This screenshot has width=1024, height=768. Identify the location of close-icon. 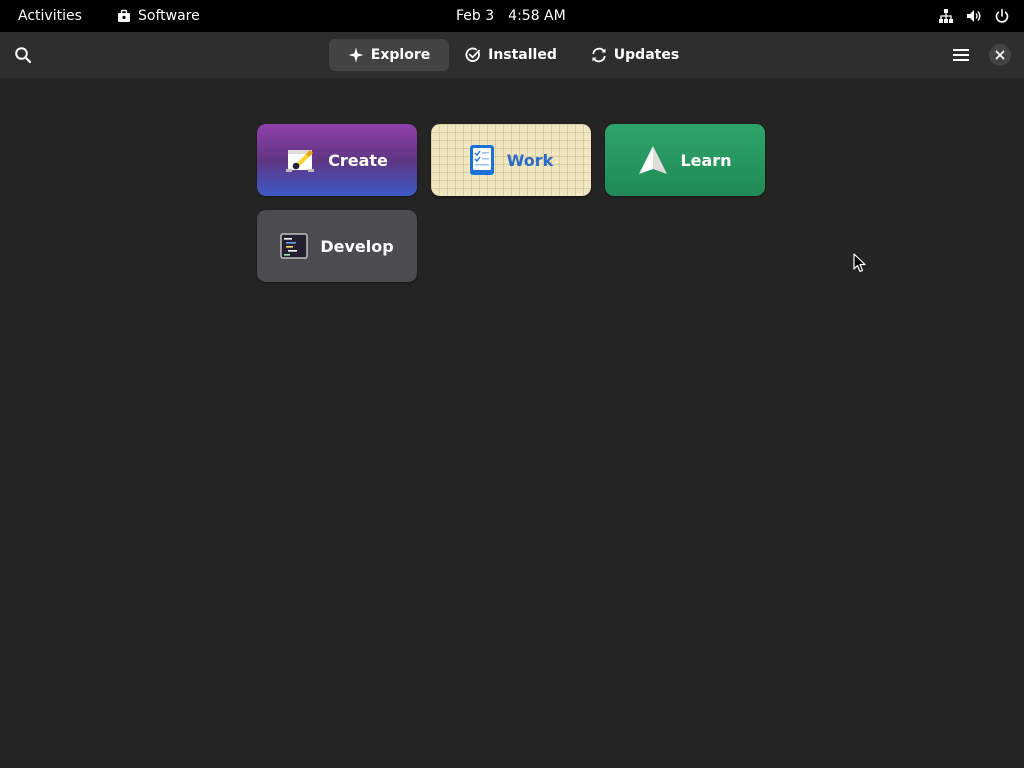
(1000, 55).